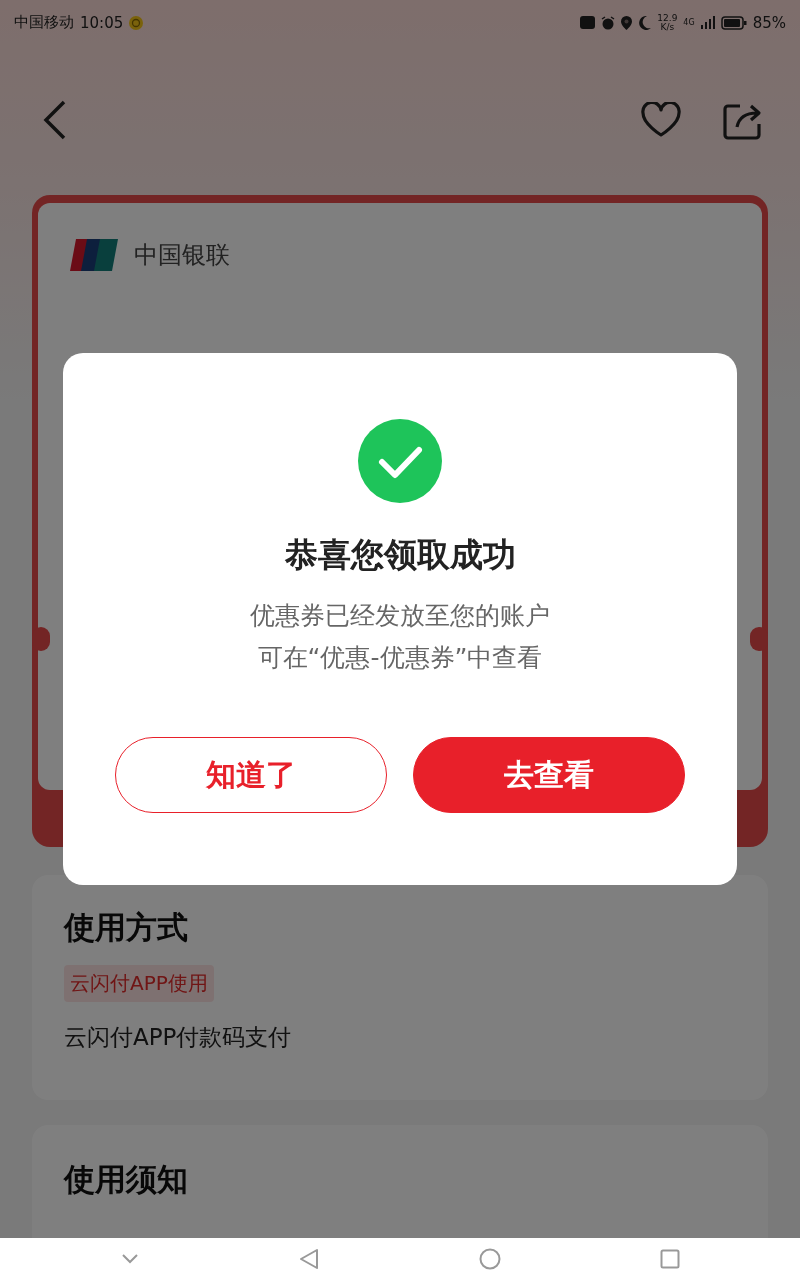 This screenshot has width=800, height=1280. Describe the element at coordinates (549, 775) in the screenshot. I see `view-button: 去查看` at that location.